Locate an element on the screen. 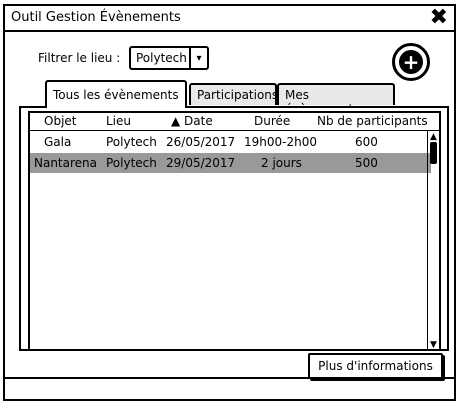 The height and width of the screenshot is (405, 460). chevron-down-icon: ▾ is located at coordinates (198, 58).